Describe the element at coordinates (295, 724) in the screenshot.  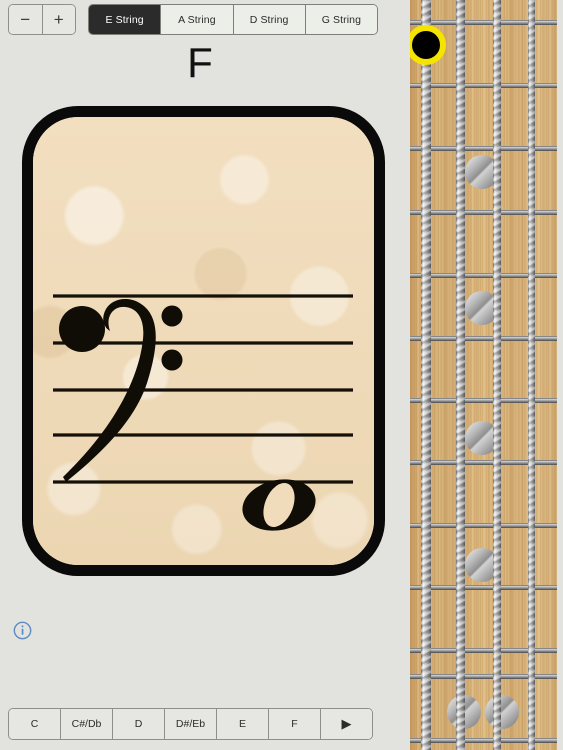
I see `note-button-f: F` at that location.